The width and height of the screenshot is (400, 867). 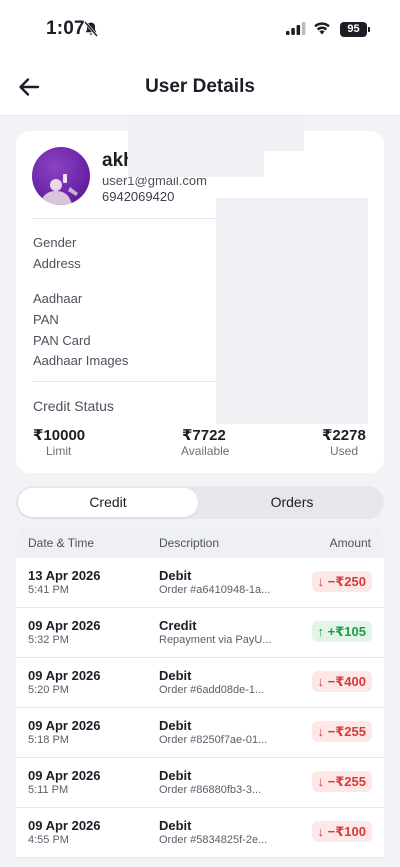 I want to click on aadhaar-images-label: Aadhaar Images, so click(x=81, y=360).